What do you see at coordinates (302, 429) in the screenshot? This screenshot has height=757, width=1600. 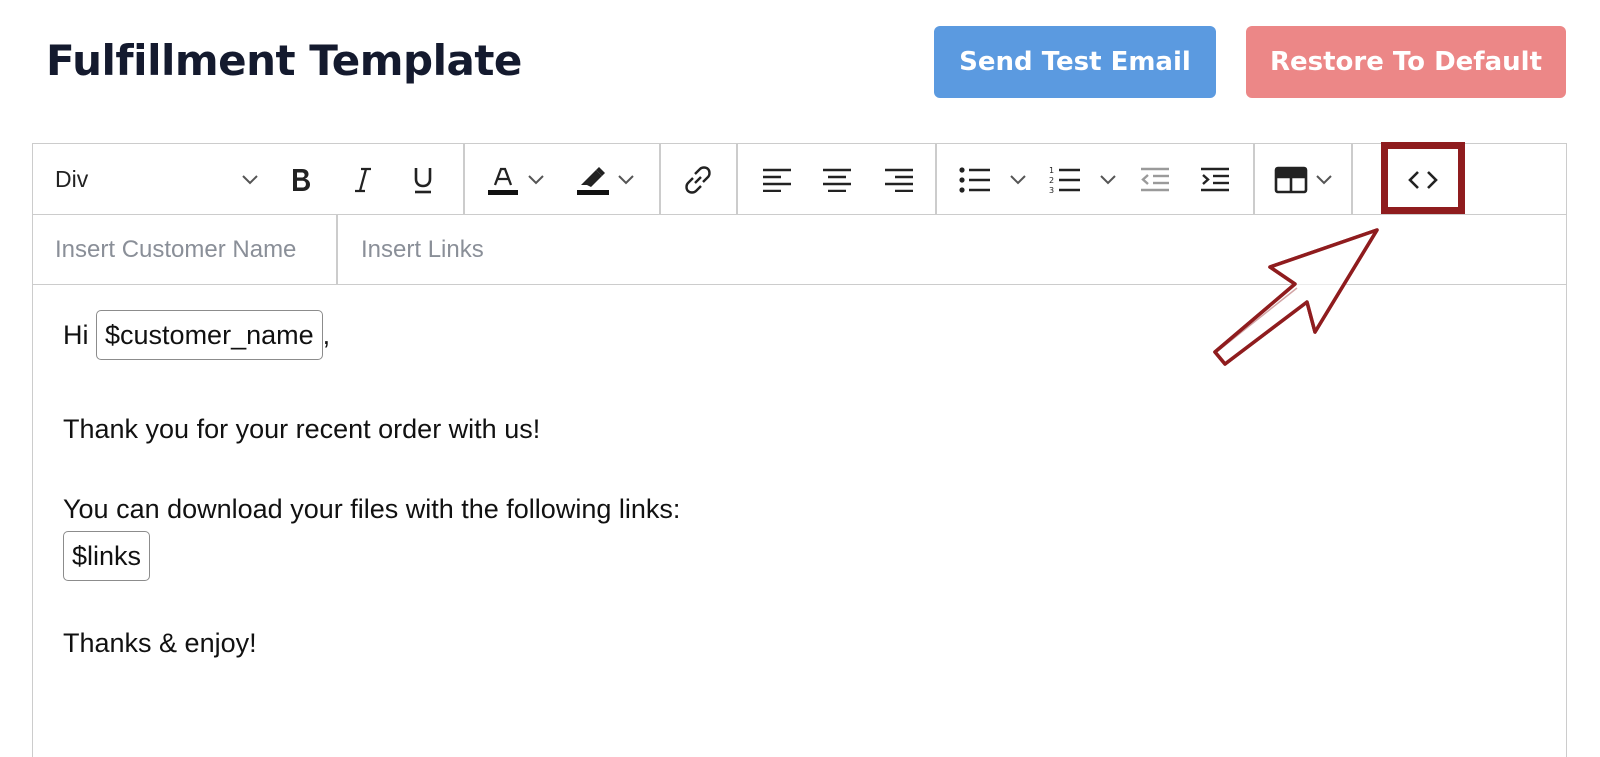 I see `body-line: Thank you for your recent order with us!` at bounding box center [302, 429].